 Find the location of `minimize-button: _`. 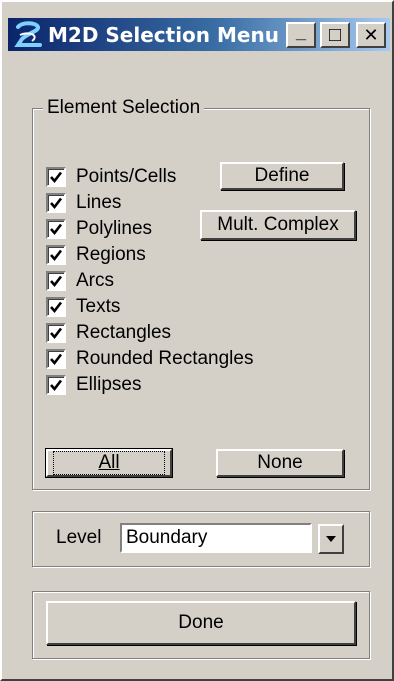

minimize-button: _ is located at coordinates (301, 35).